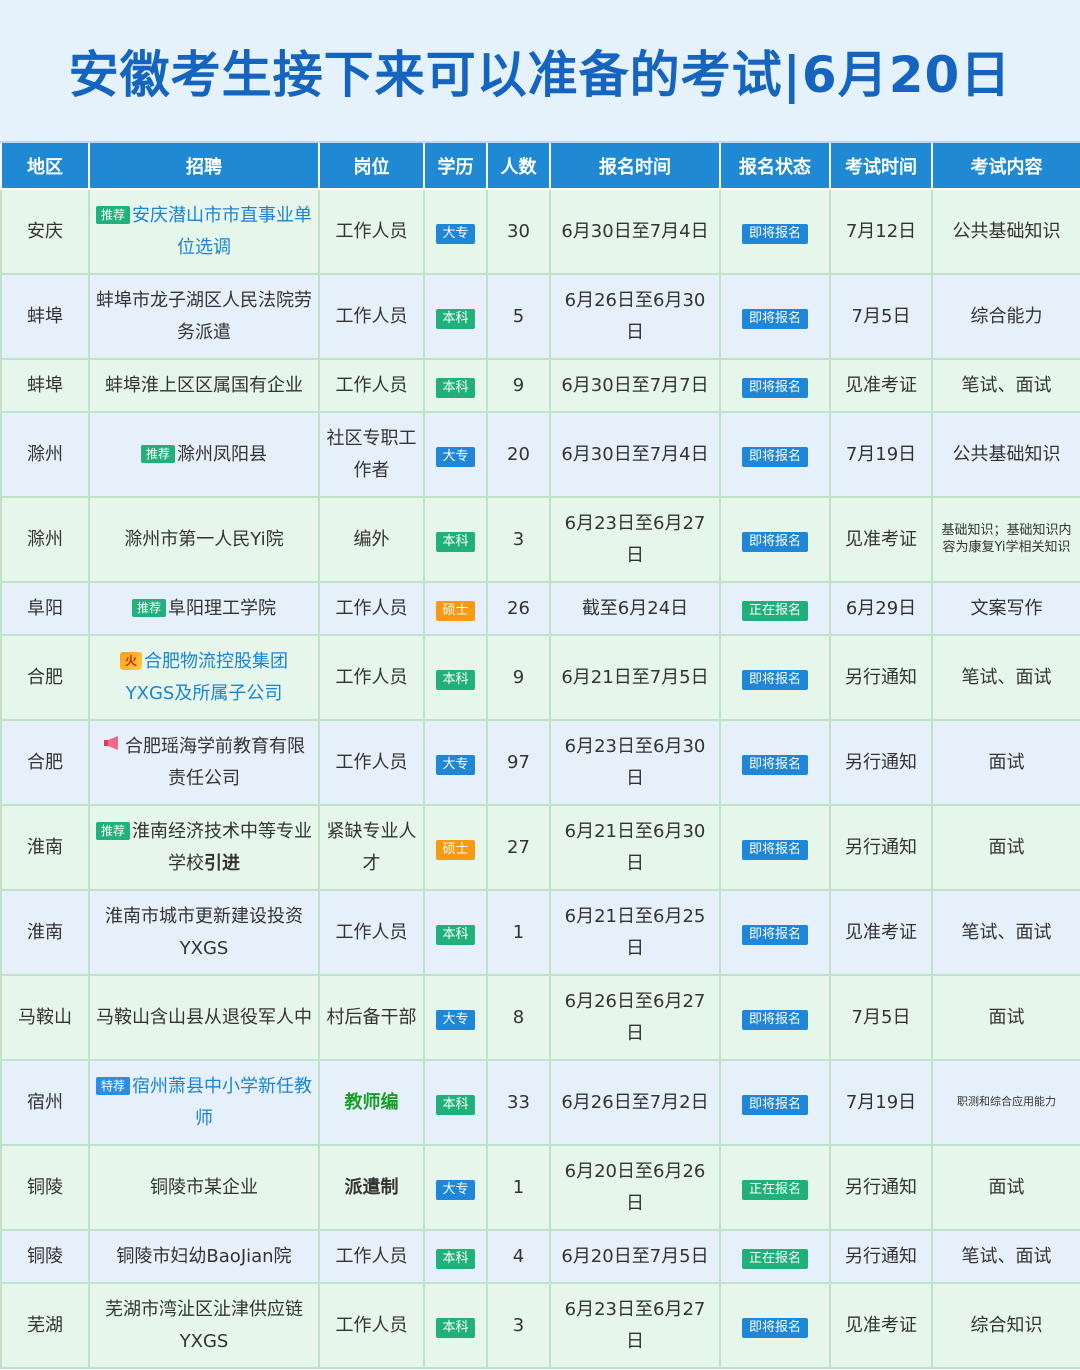 The image size is (1080, 1370). Describe the element at coordinates (881, 316) in the screenshot. I see `cell-exam-time: 7月5日` at that location.